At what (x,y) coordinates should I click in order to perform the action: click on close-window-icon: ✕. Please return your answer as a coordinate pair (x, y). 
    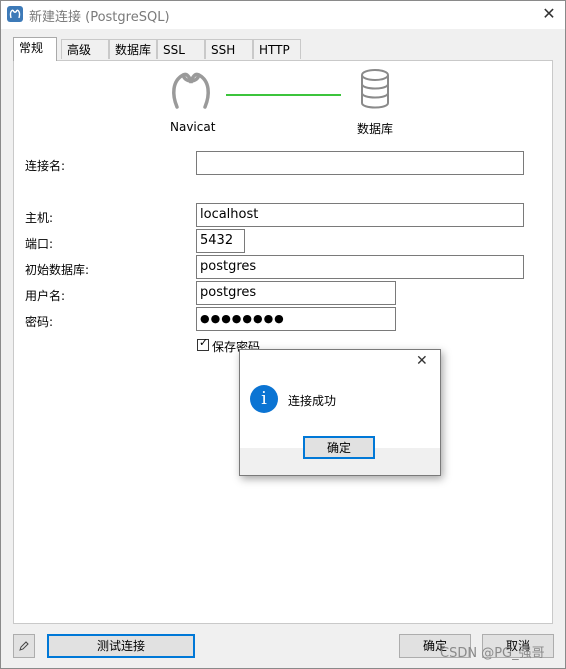
    Looking at the image, I should click on (549, 14).